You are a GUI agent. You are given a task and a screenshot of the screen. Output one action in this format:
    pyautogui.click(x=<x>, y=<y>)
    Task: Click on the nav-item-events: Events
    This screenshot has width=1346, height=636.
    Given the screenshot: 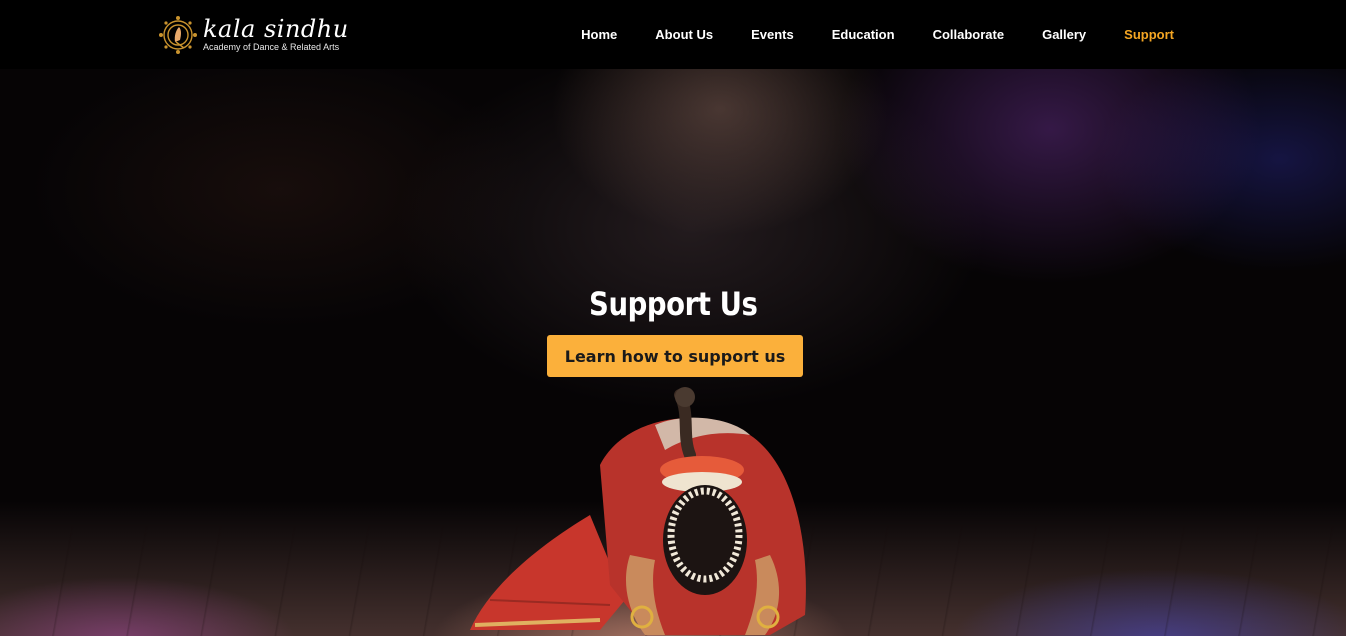 What is the action you would take?
    pyautogui.click(x=772, y=34)
    